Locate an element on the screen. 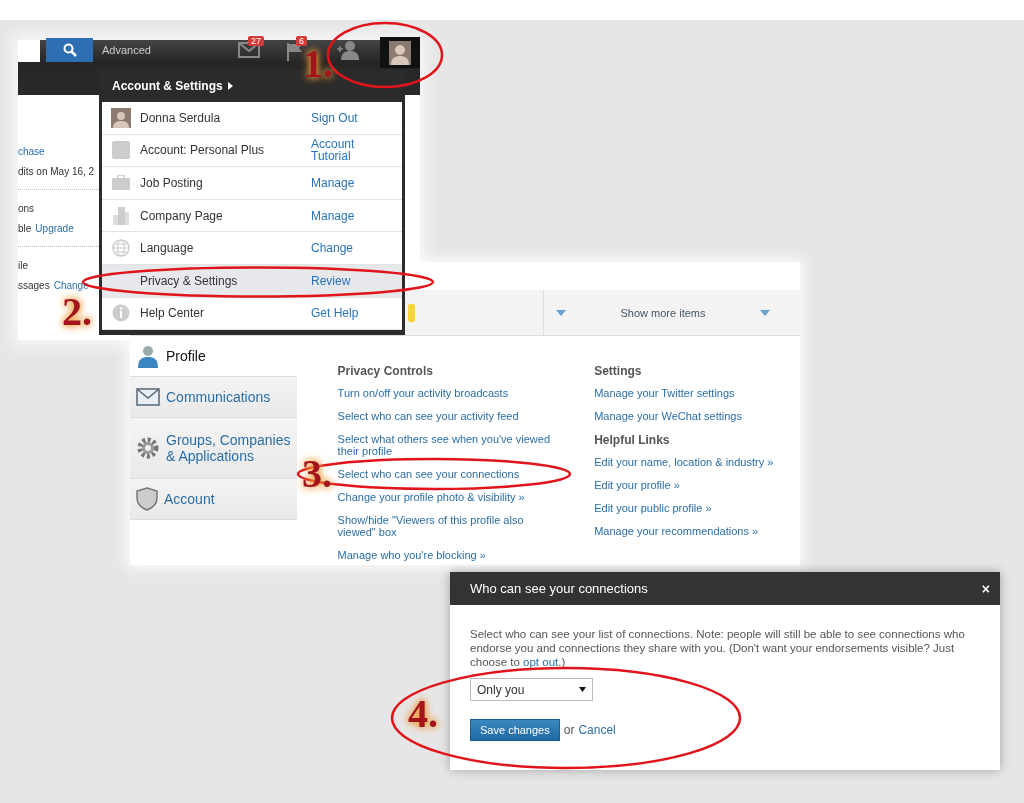 This screenshot has width=1024, height=803. settings-link: Select who can see your activity feed is located at coordinates (428, 416).